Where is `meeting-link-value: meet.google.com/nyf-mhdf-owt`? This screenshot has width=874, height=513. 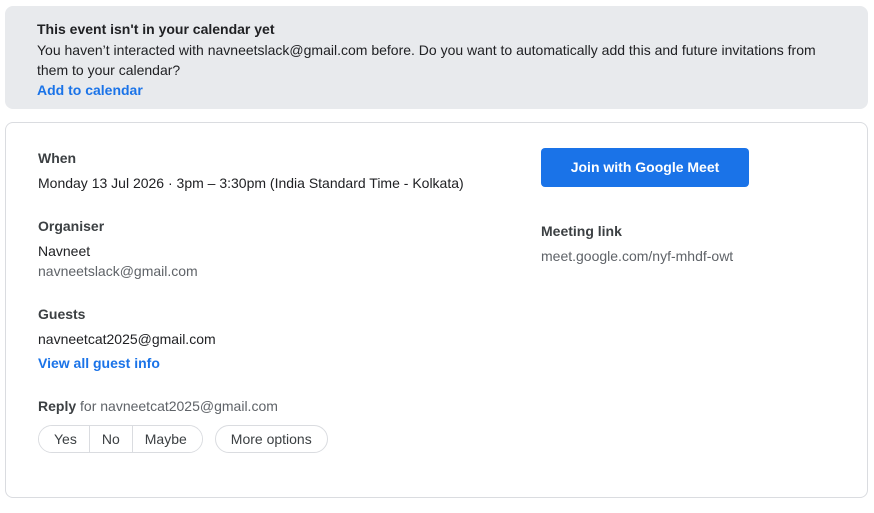 meeting-link-value: meet.google.com/nyf-mhdf-owt is located at coordinates (691, 256).